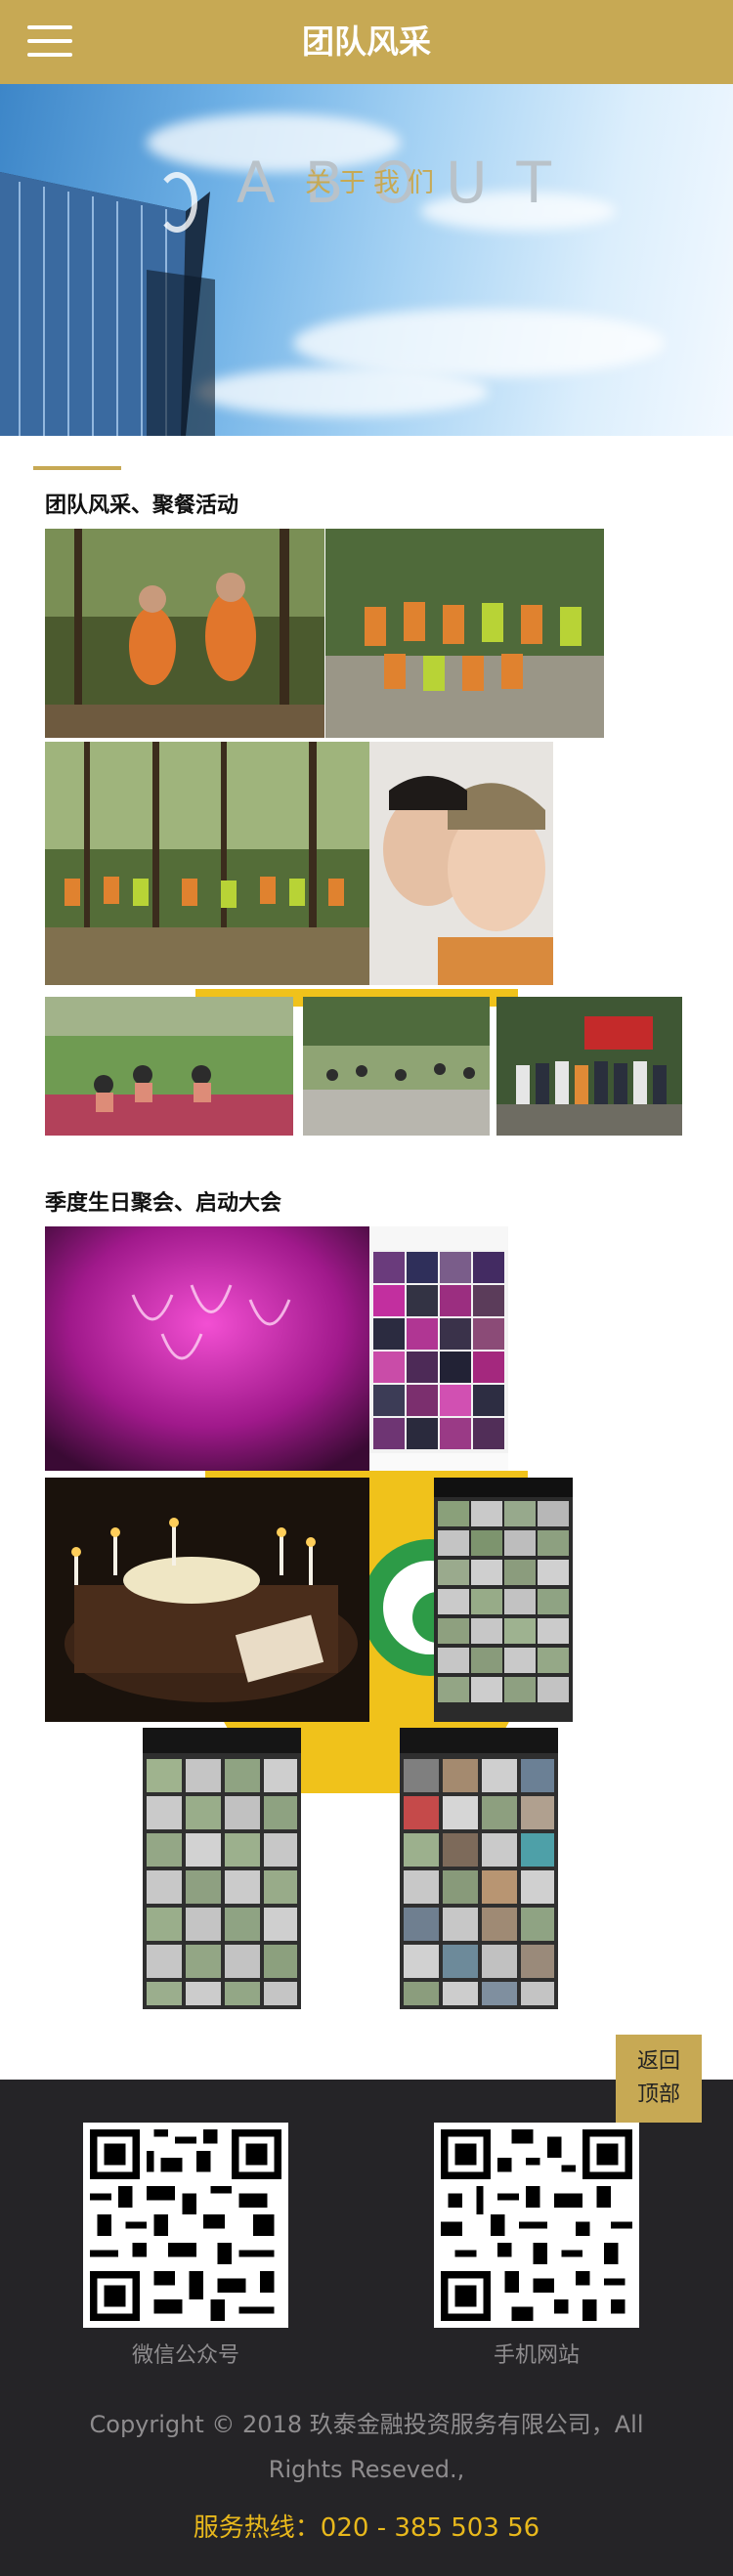 Image resolution: width=733 pixels, height=2576 pixels. I want to click on photo-birthday-cake, so click(207, 1600).